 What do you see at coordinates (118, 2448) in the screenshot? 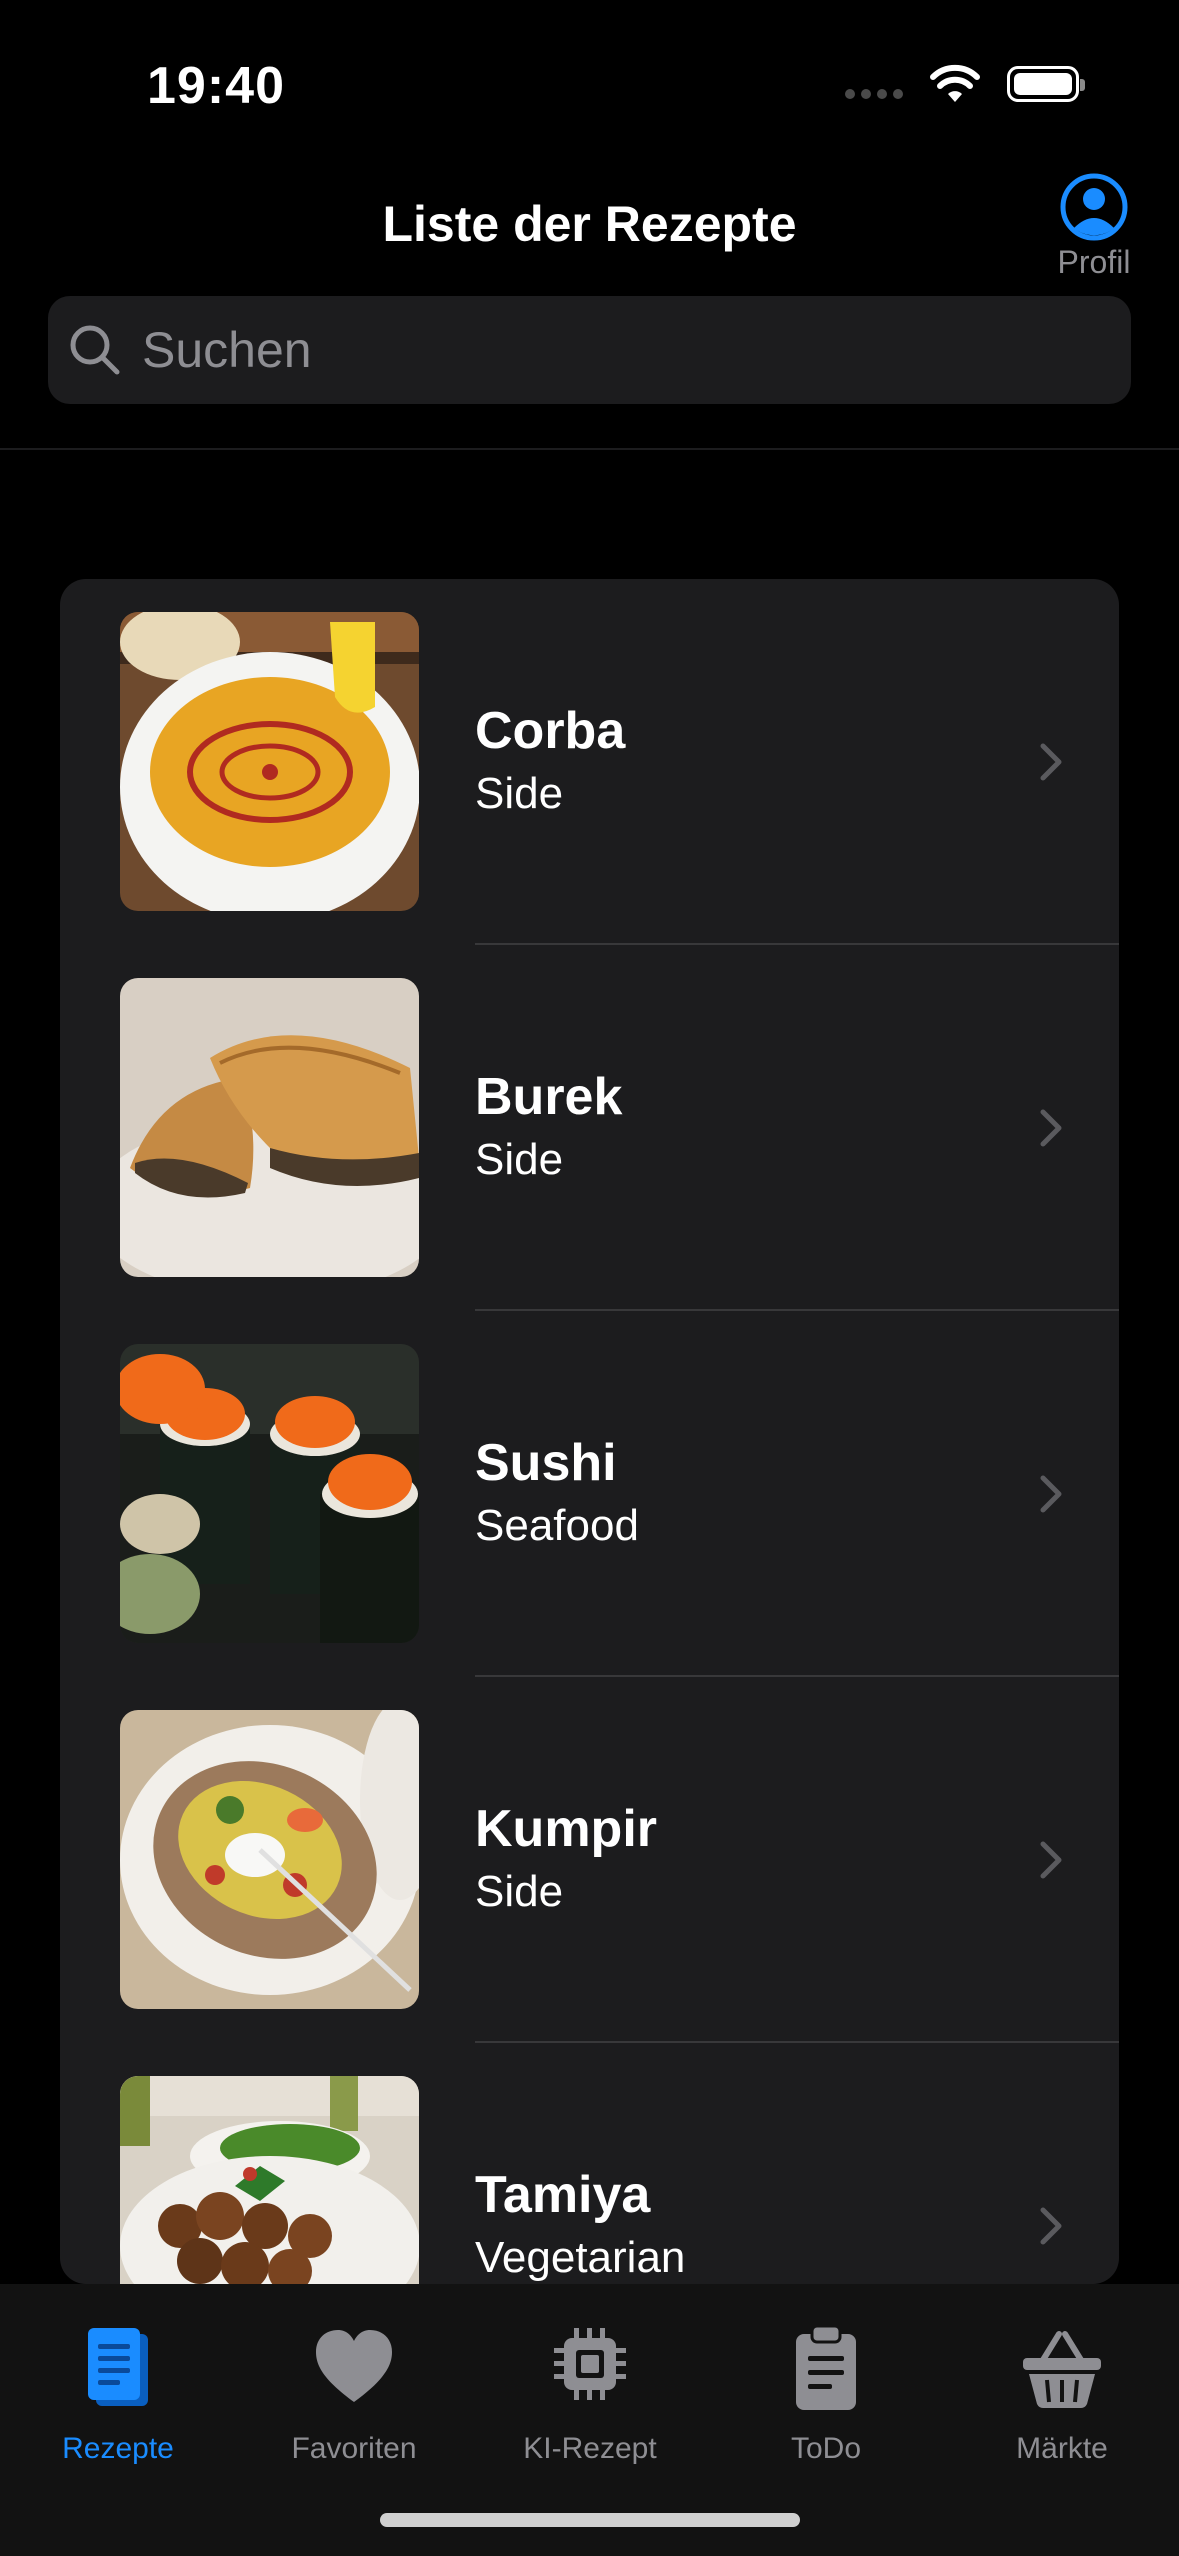
I see `tab-label: Rezepte` at bounding box center [118, 2448].